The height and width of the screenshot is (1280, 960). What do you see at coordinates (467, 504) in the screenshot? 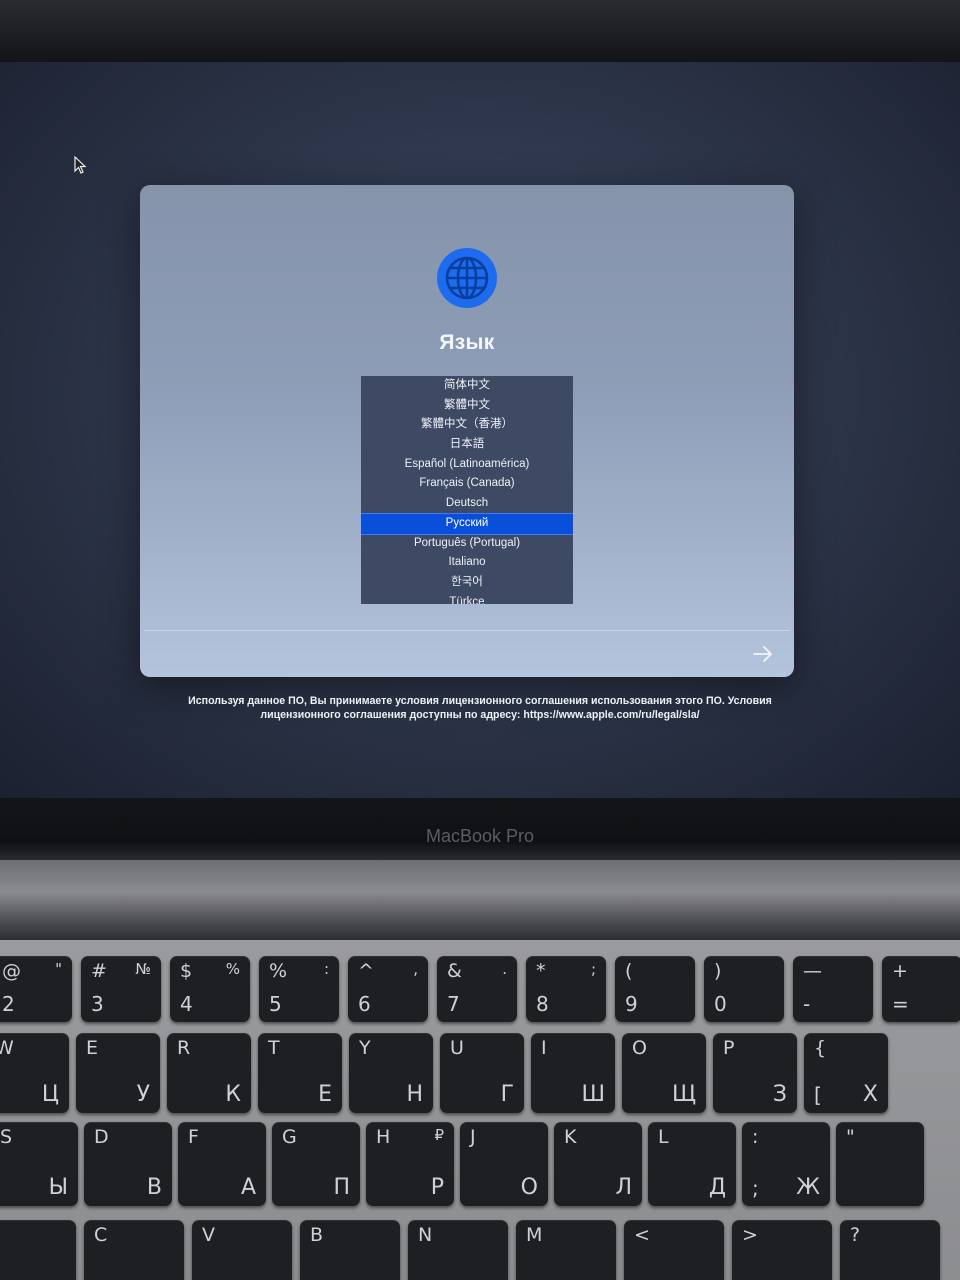
I see `language-option: Deutsch` at bounding box center [467, 504].